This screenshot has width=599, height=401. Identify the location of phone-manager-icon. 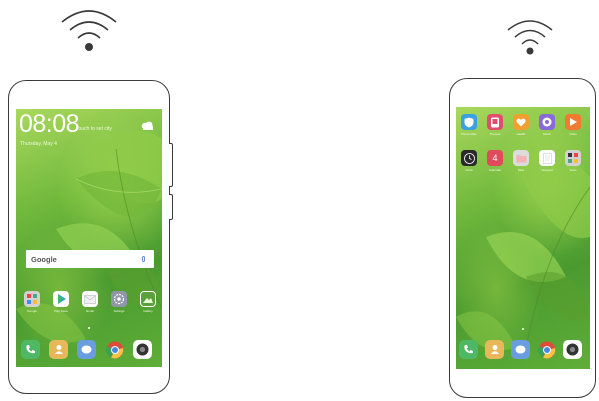
(469, 122).